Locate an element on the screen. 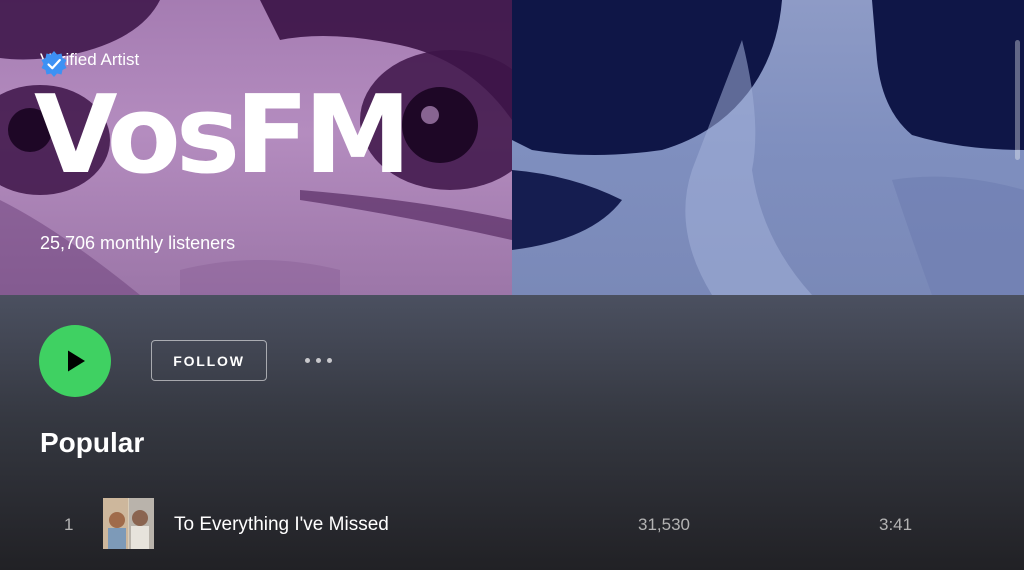  track-row: 1 To Everything I've Missed 31,530 3:41 is located at coordinates (512, 525).